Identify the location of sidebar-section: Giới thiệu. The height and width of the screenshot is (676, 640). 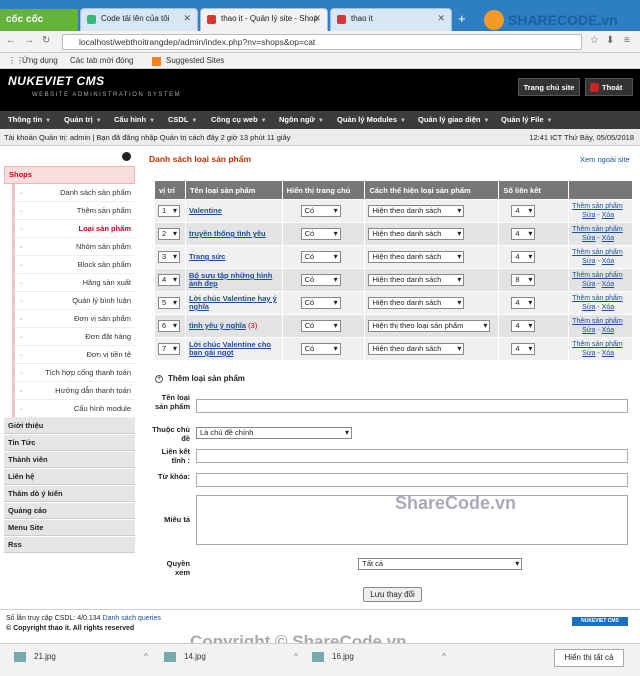
(69, 426).